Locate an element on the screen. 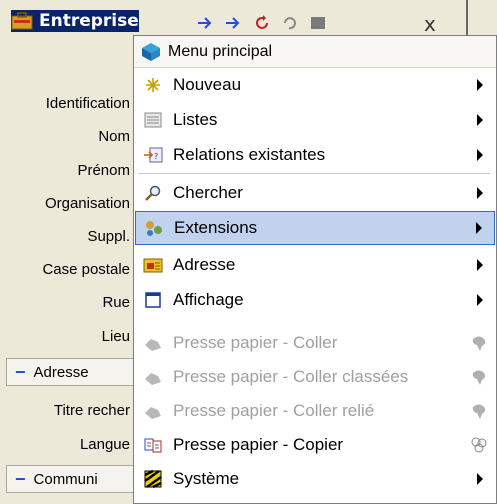  new-icon is located at coordinates (153, 85).